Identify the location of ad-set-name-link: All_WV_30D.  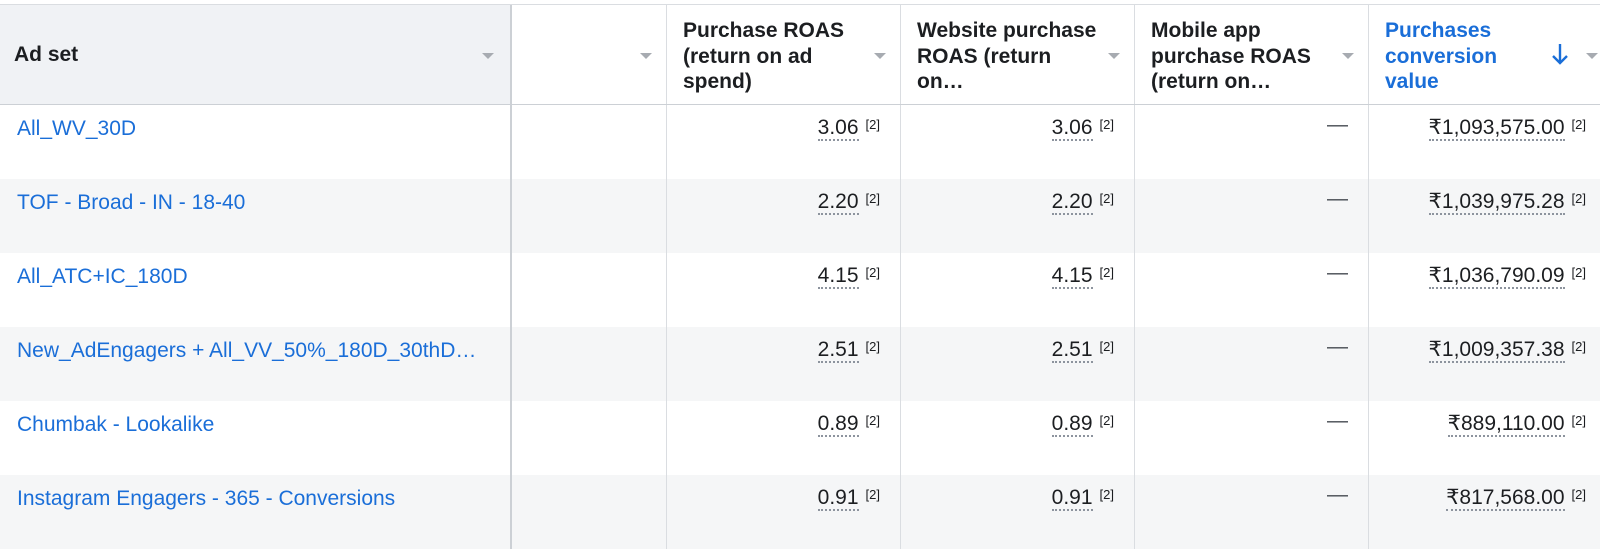
(76, 129).